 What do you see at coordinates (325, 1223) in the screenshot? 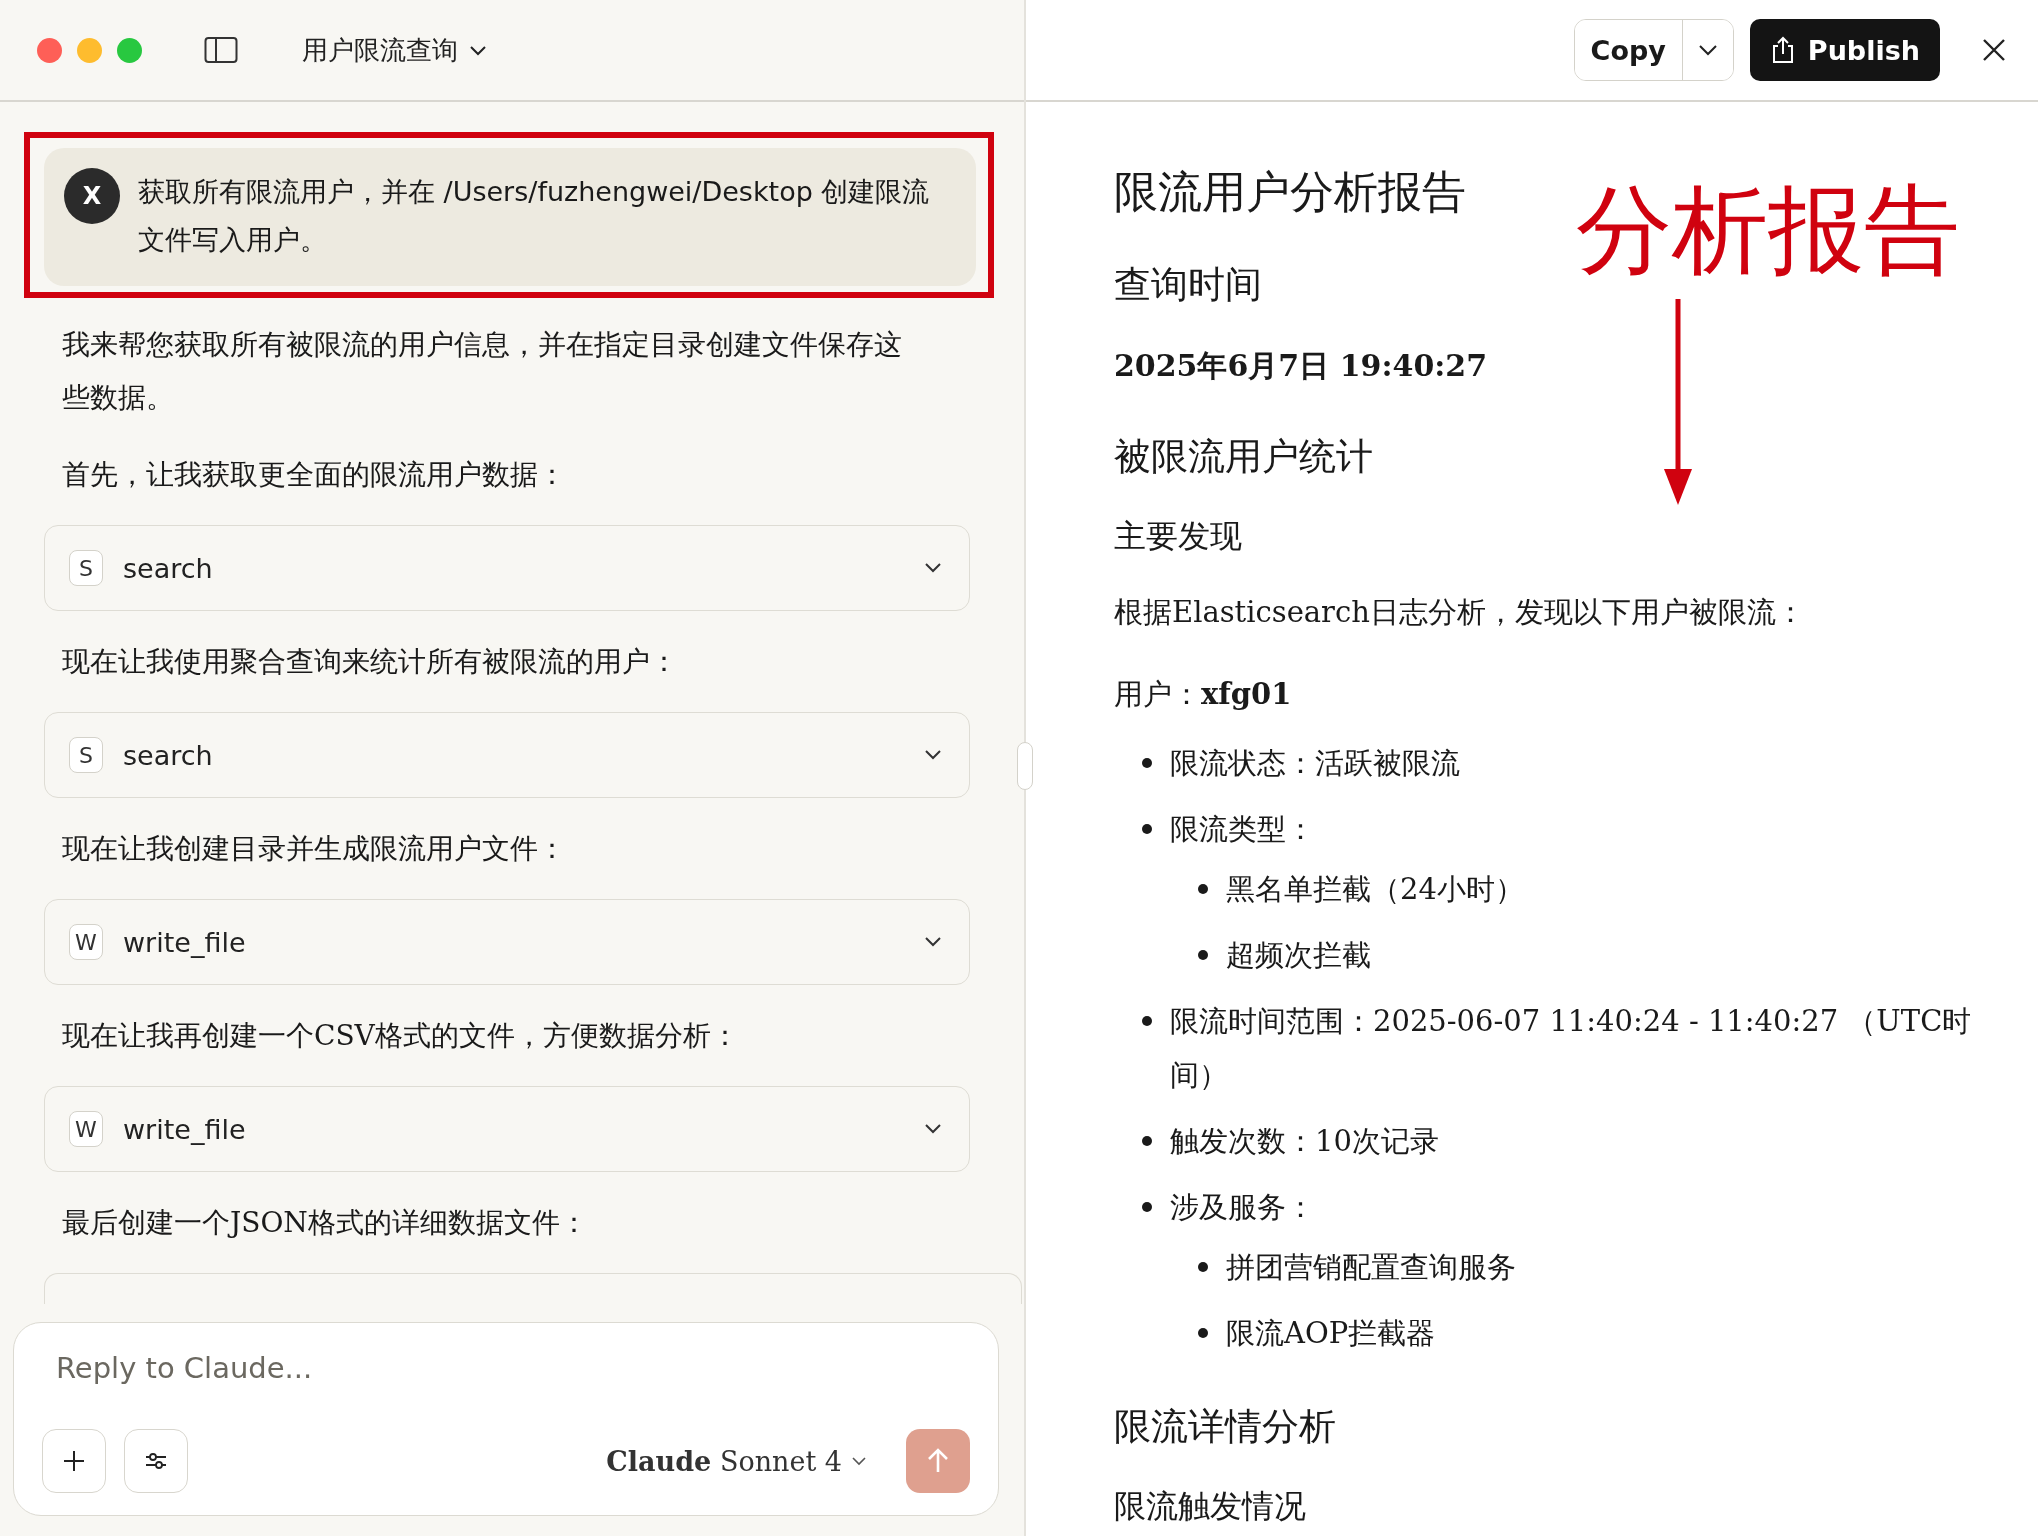
I see `assistant-message-text: 最后创建一个JSON格式的详细数据文件：` at bounding box center [325, 1223].